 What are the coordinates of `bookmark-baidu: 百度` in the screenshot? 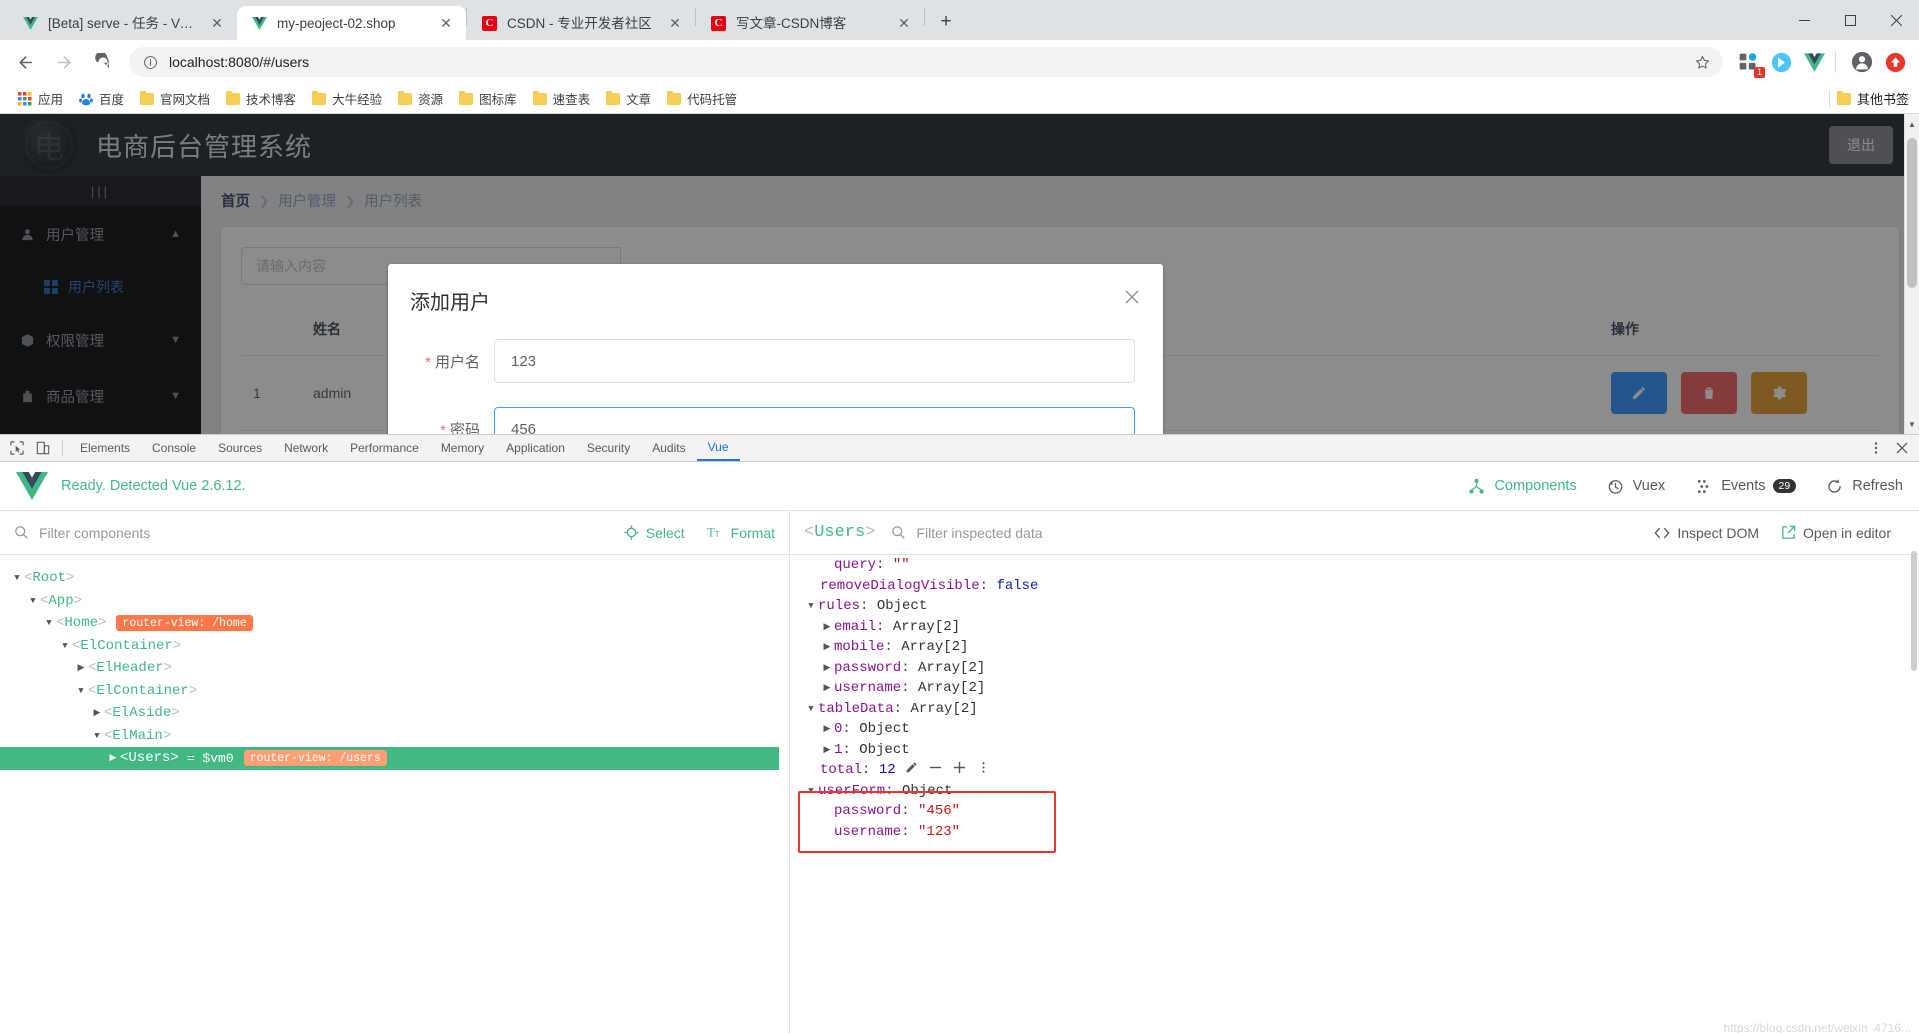 It's located at (101, 98).